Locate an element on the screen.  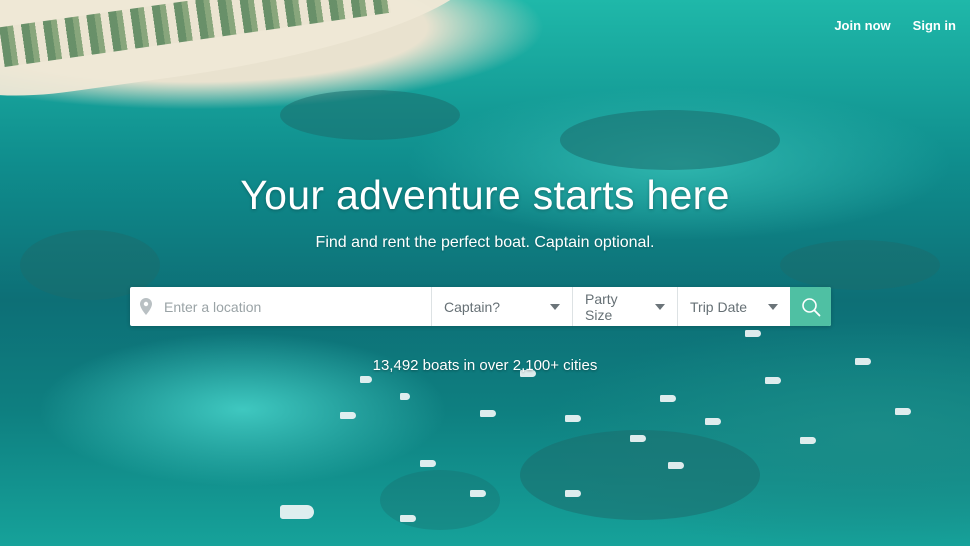
top-nav: Join now Sign in is located at coordinates (895, 25).